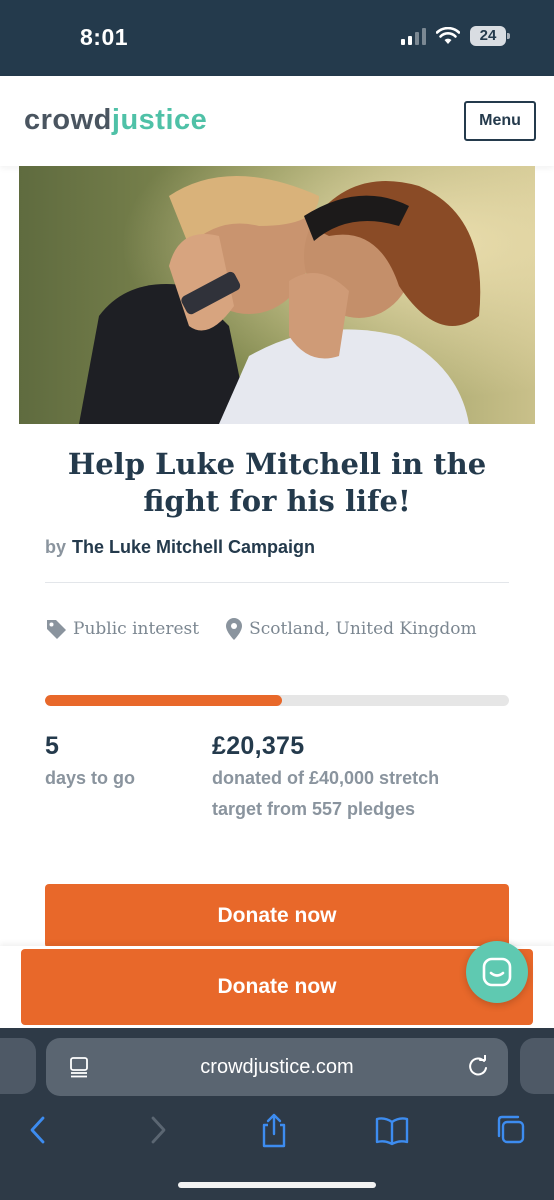  Describe the element at coordinates (277, 916) in the screenshot. I see `donate-now-button: Donate now` at that location.